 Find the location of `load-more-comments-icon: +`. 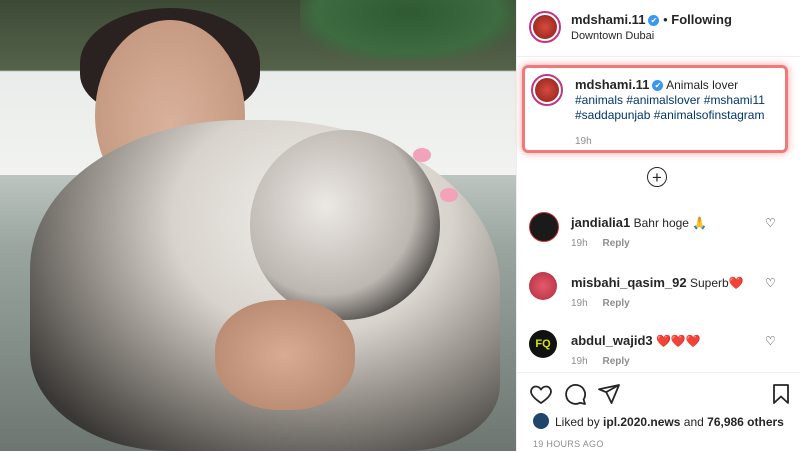

load-more-comments-icon: + is located at coordinates (657, 177).